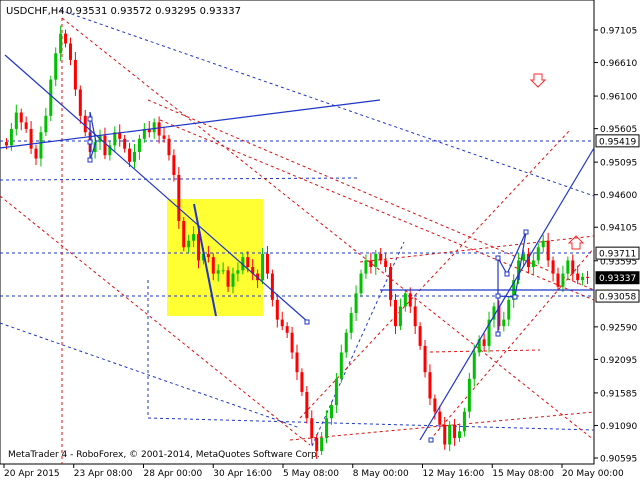  I want to click on y-tick-label: 0.94105, so click(618, 229).